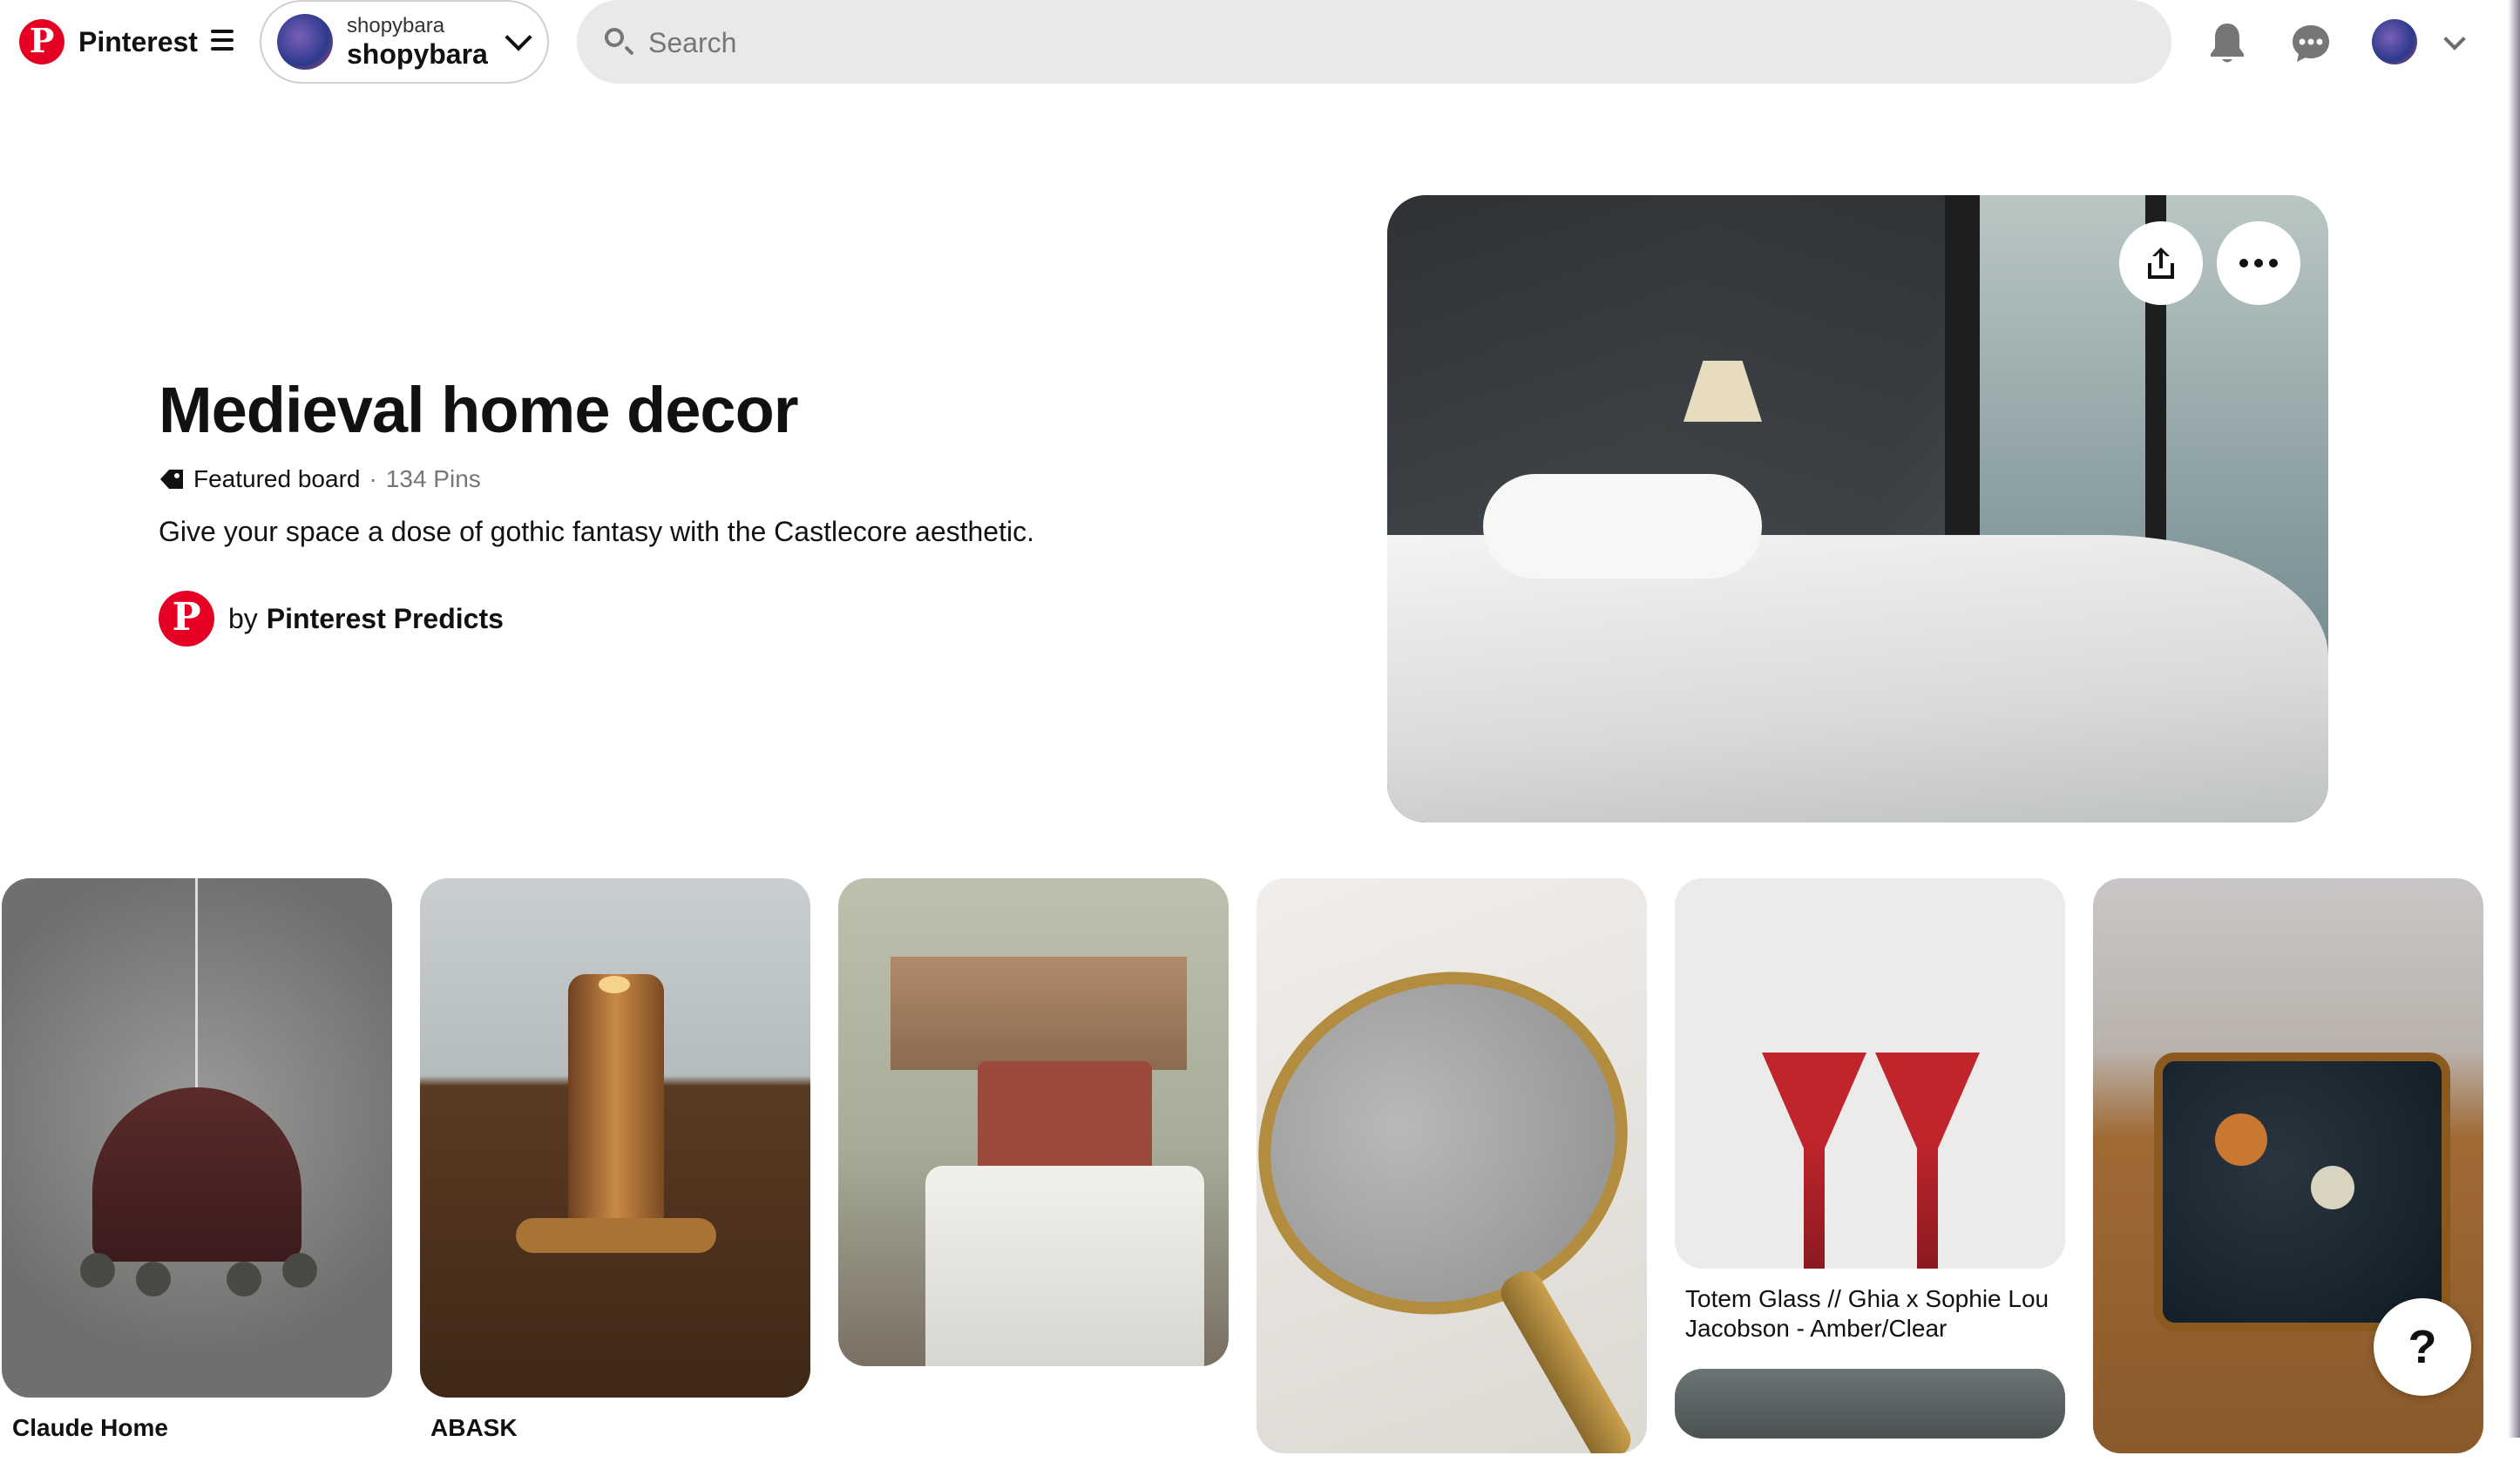  What do you see at coordinates (614, 37) in the screenshot?
I see `search-icon` at bounding box center [614, 37].